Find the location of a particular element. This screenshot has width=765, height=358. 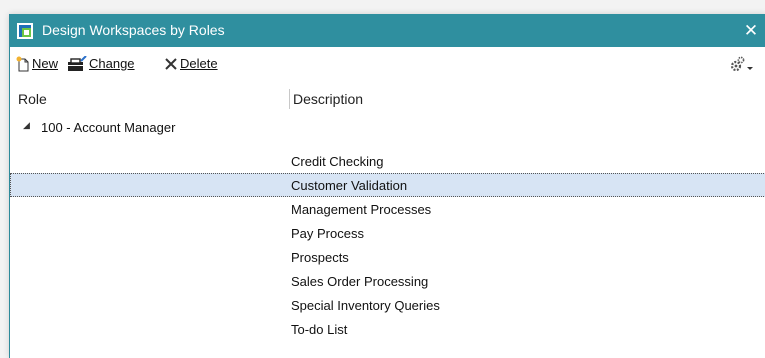

close-icon: ✕ is located at coordinates (751, 30).